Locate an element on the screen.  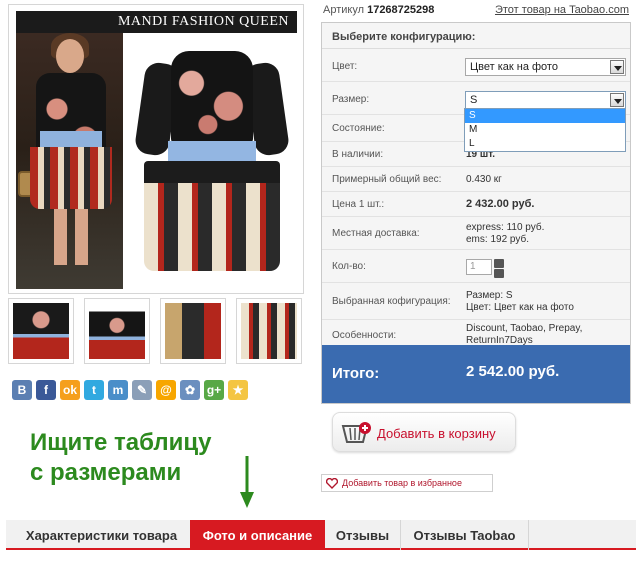
row-quantity: Кол-во: 1 is located at coordinates (476, 267).